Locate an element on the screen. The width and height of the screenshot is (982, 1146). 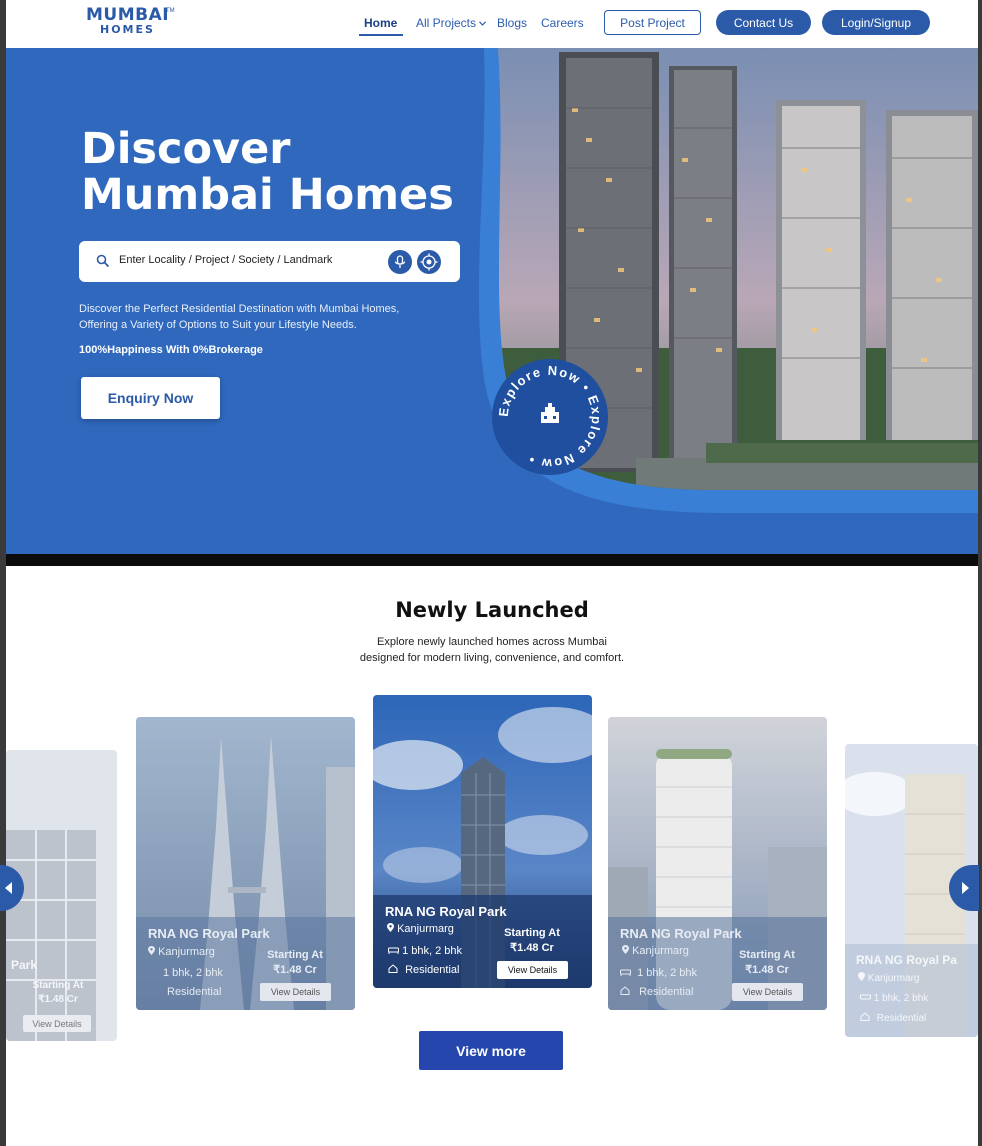
mumbai-homes-logo: MUMBAI HOMES TM is located at coordinates (131, 24).